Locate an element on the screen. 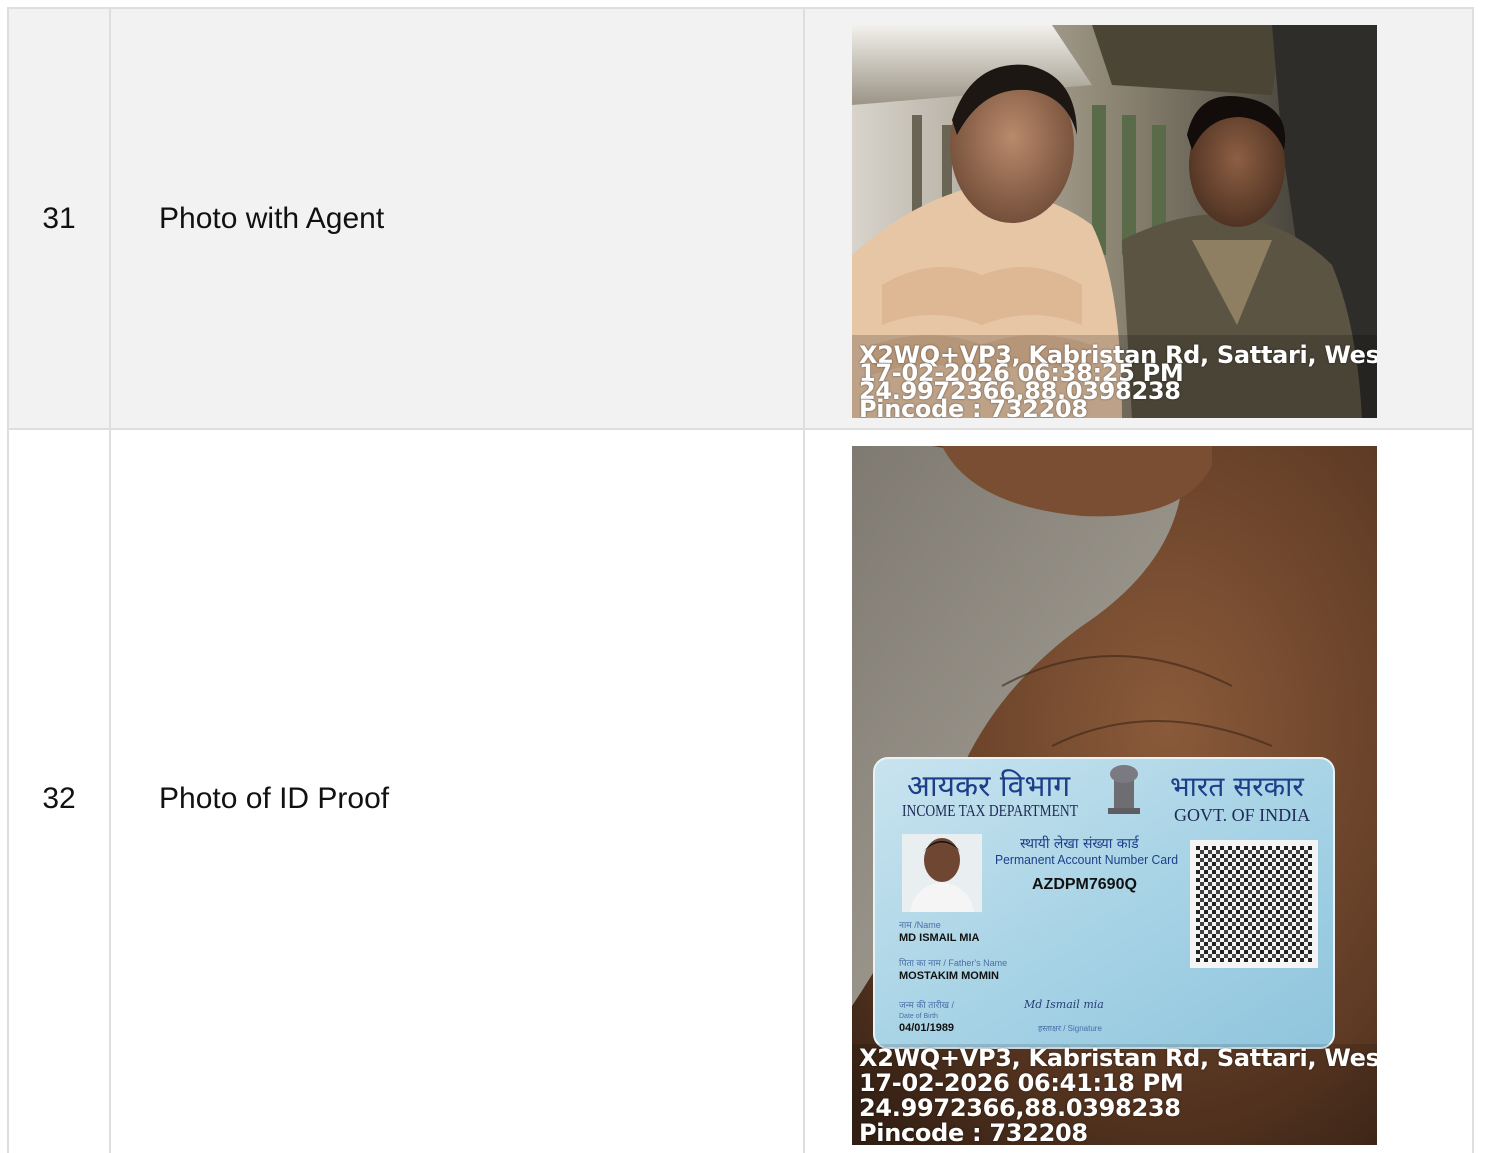  row-number: 31 is located at coordinates (59, 218).